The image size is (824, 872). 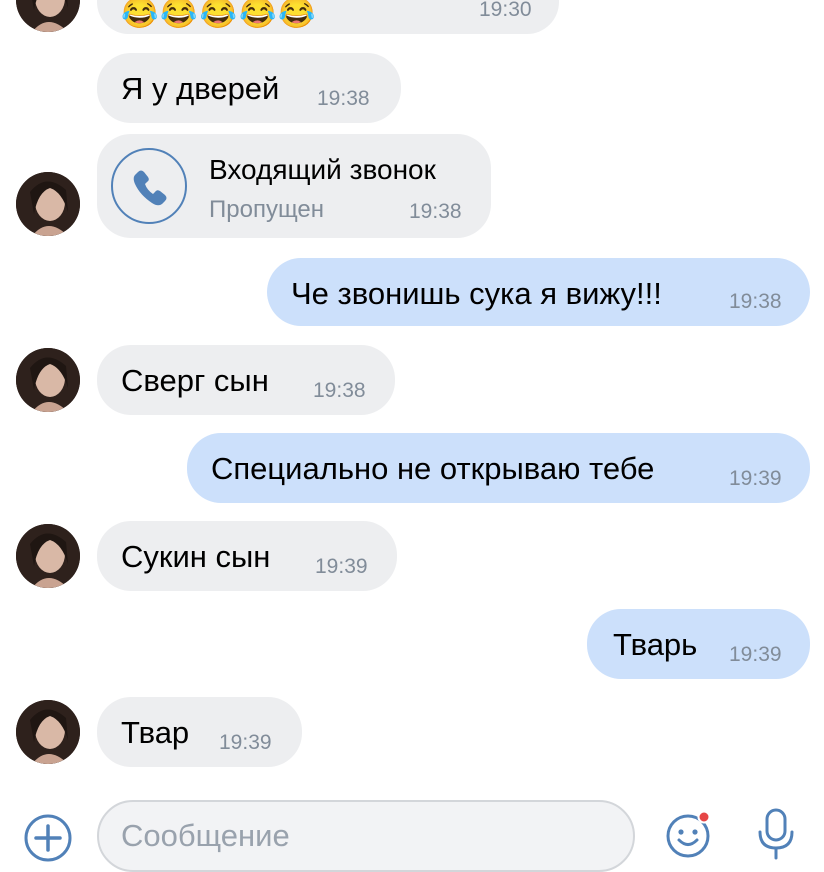 What do you see at coordinates (366, 836) in the screenshot?
I see `message-input` at bounding box center [366, 836].